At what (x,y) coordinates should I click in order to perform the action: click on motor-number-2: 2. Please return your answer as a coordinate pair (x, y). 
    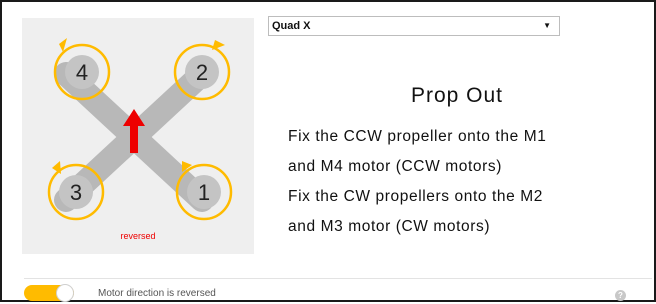
    Looking at the image, I should click on (202, 72).